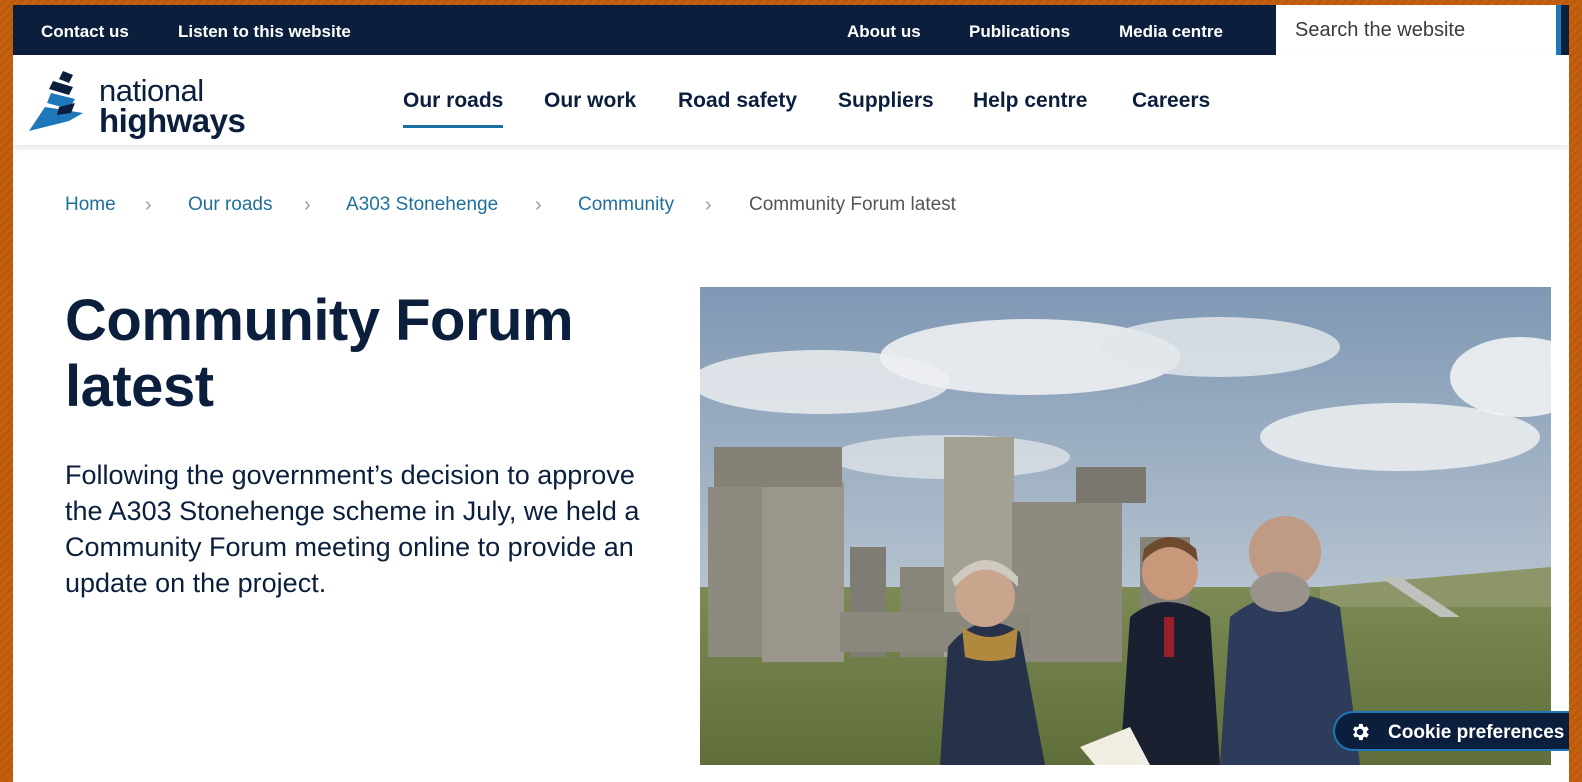 The width and height of the screenshot is (1582, 782). What do you see at coordinates (1425, 30) in the screenshot?
I see `search-input` at bounding box center [1425, 30].